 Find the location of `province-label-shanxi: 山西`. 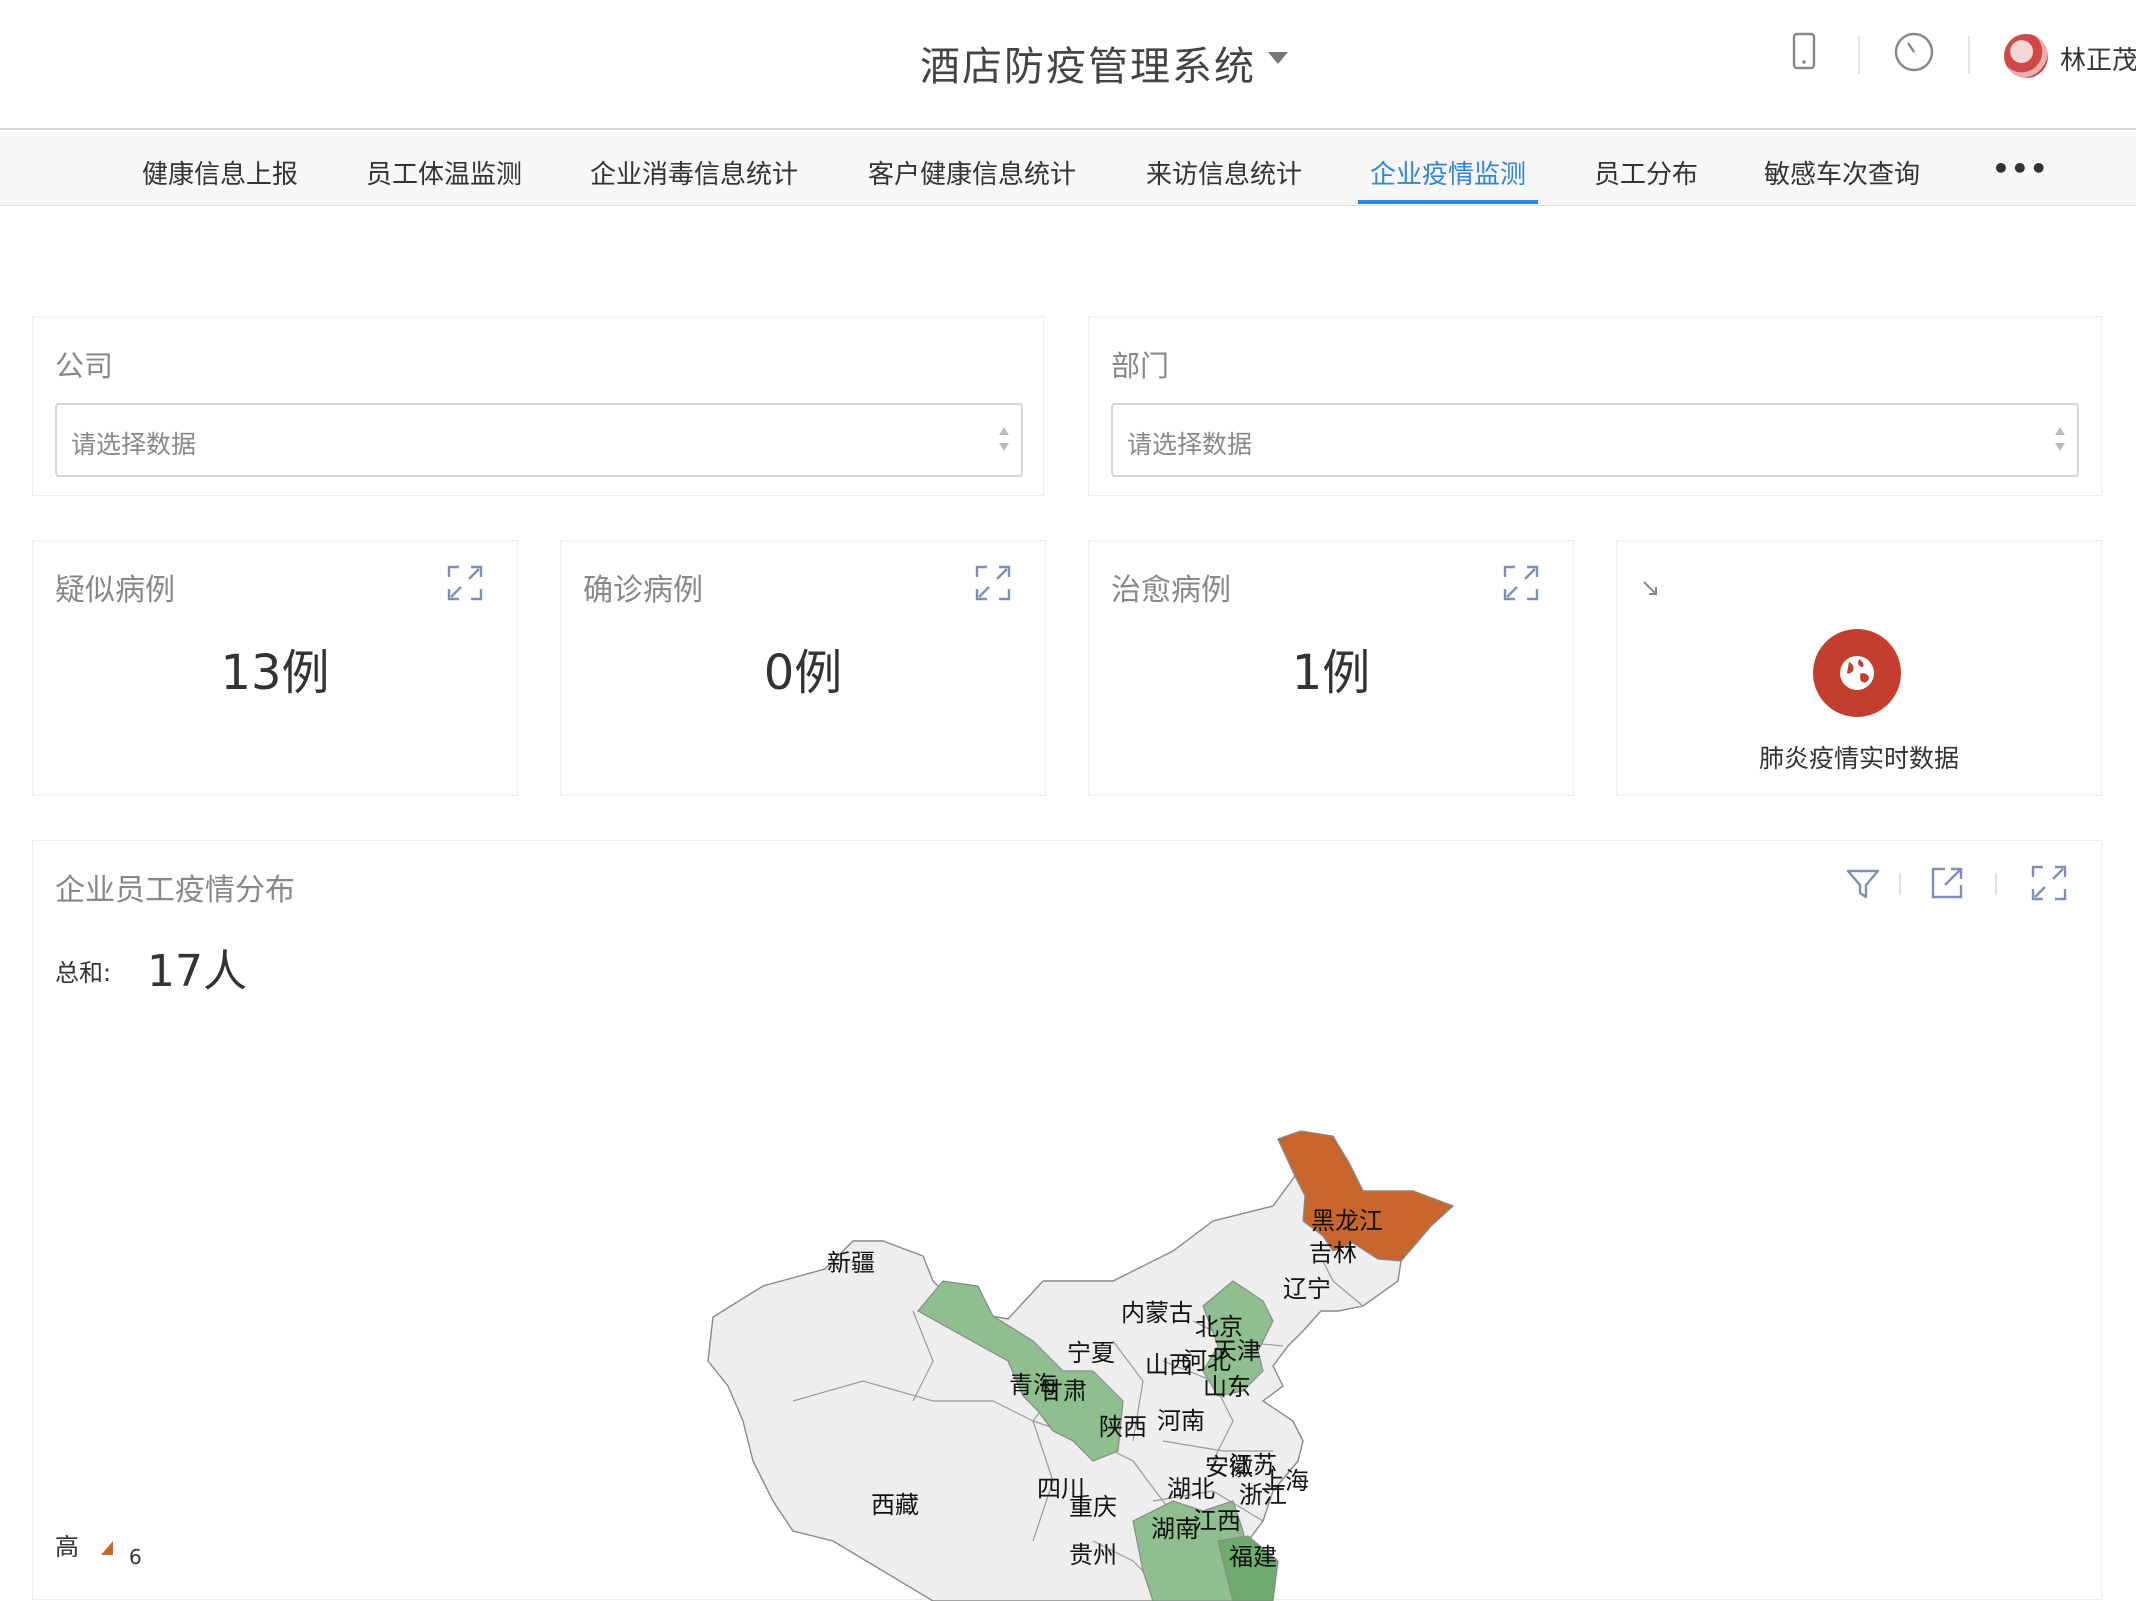

province-label-shanxi: 山西 is located at coordinates (1169, 1365).